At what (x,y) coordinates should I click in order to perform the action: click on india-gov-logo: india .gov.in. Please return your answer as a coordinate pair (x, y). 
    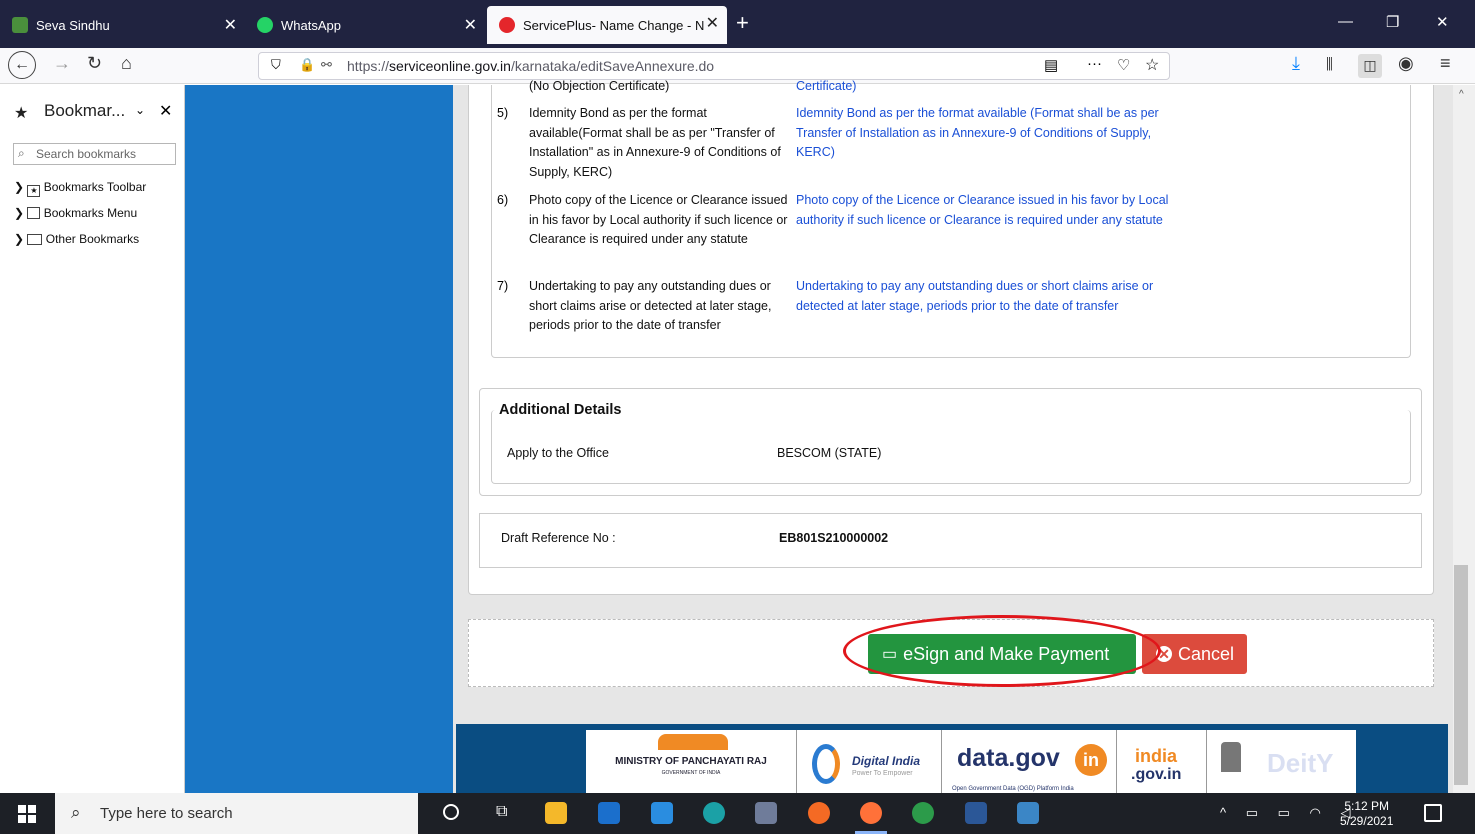
    Looking at the image, I should click on (1161, 761).